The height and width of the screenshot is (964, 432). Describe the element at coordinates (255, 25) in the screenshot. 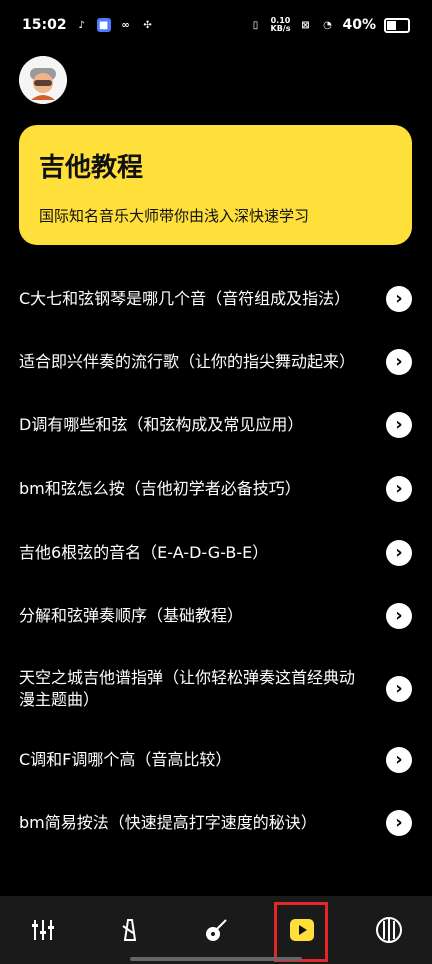

I see `vibrate-icon: ▯` at that location.